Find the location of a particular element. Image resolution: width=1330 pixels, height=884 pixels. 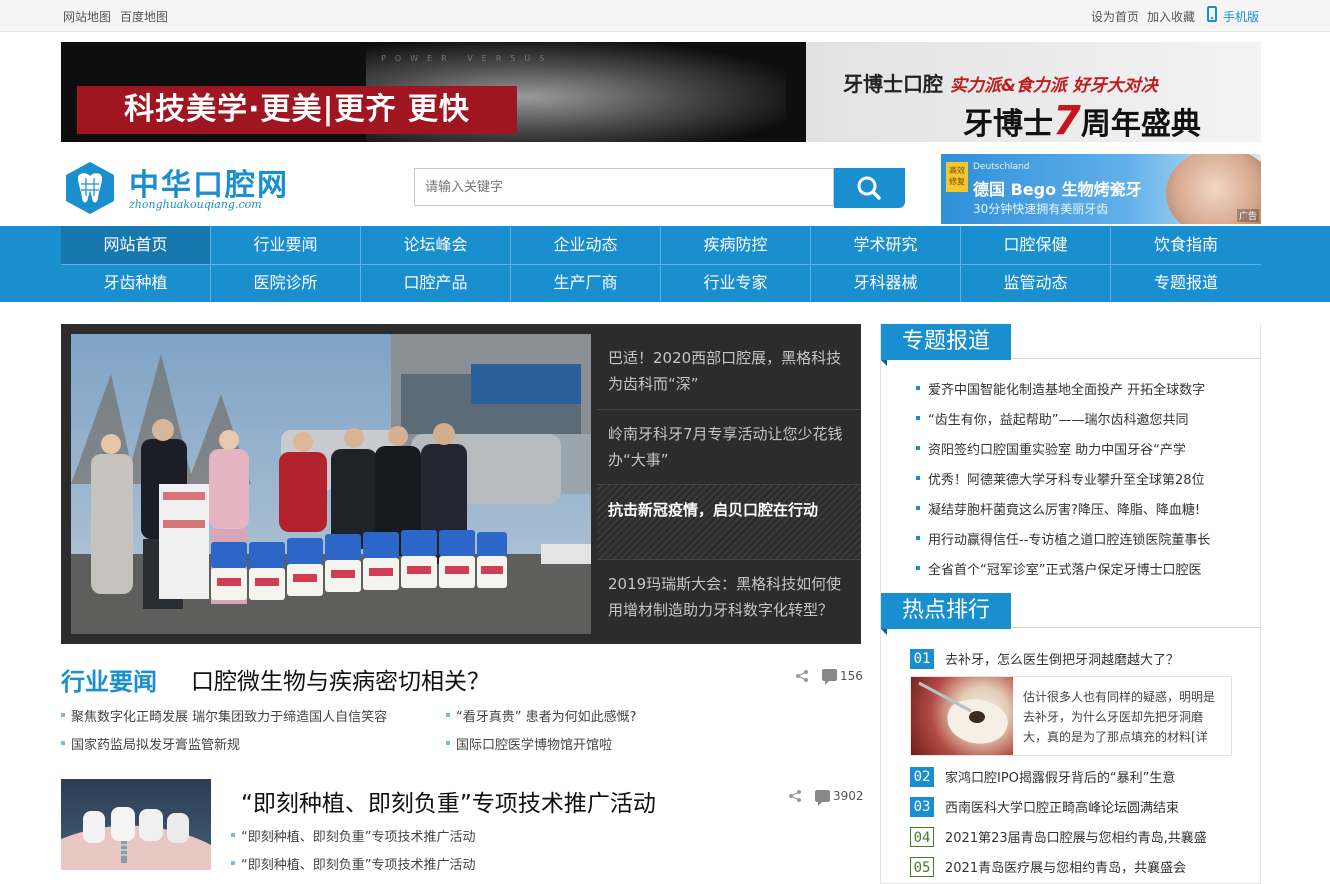

set-homepage-link: 设为首页 is located at coordinates (1115, 16).